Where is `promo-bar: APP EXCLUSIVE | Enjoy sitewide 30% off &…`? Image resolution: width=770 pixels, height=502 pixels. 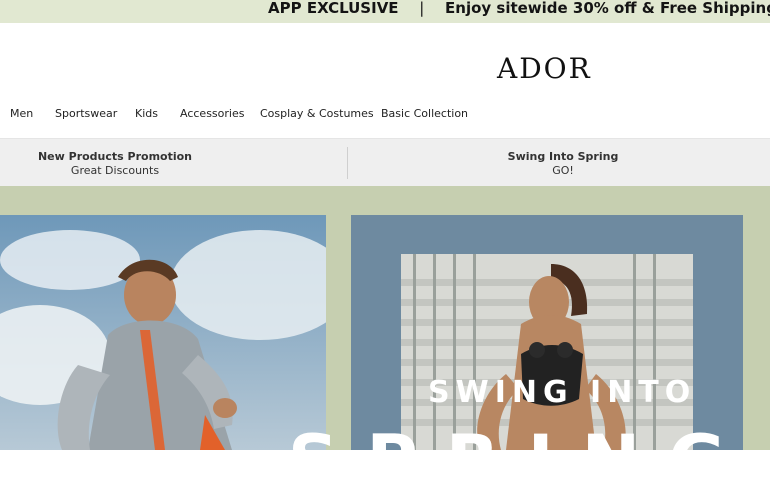
promo-bar: APP EXCLUSIVE | Enjoy sitewide 30% off &… is located at coordinates (385, 11).